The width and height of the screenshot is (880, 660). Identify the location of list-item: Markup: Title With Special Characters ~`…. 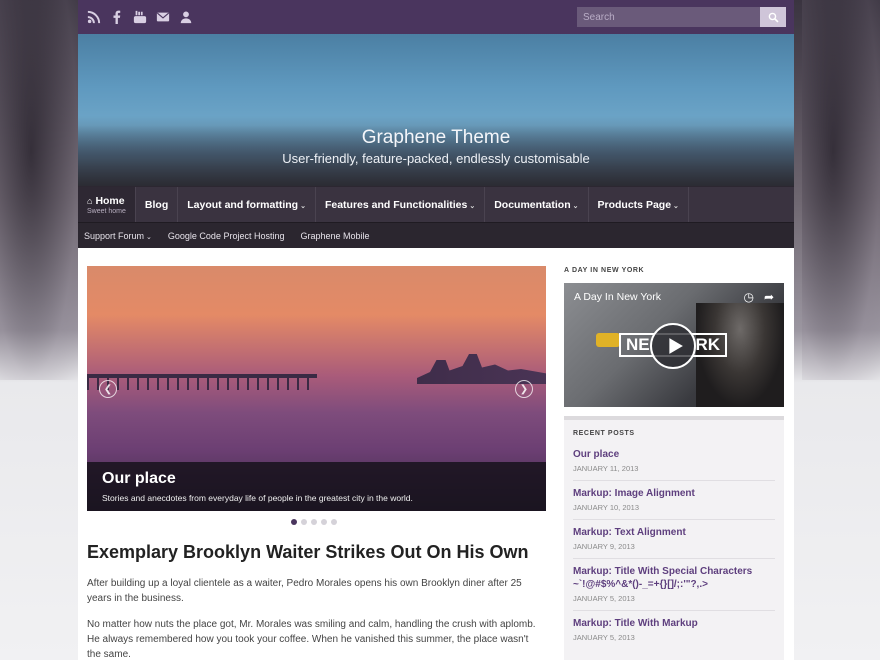
(674, 588).